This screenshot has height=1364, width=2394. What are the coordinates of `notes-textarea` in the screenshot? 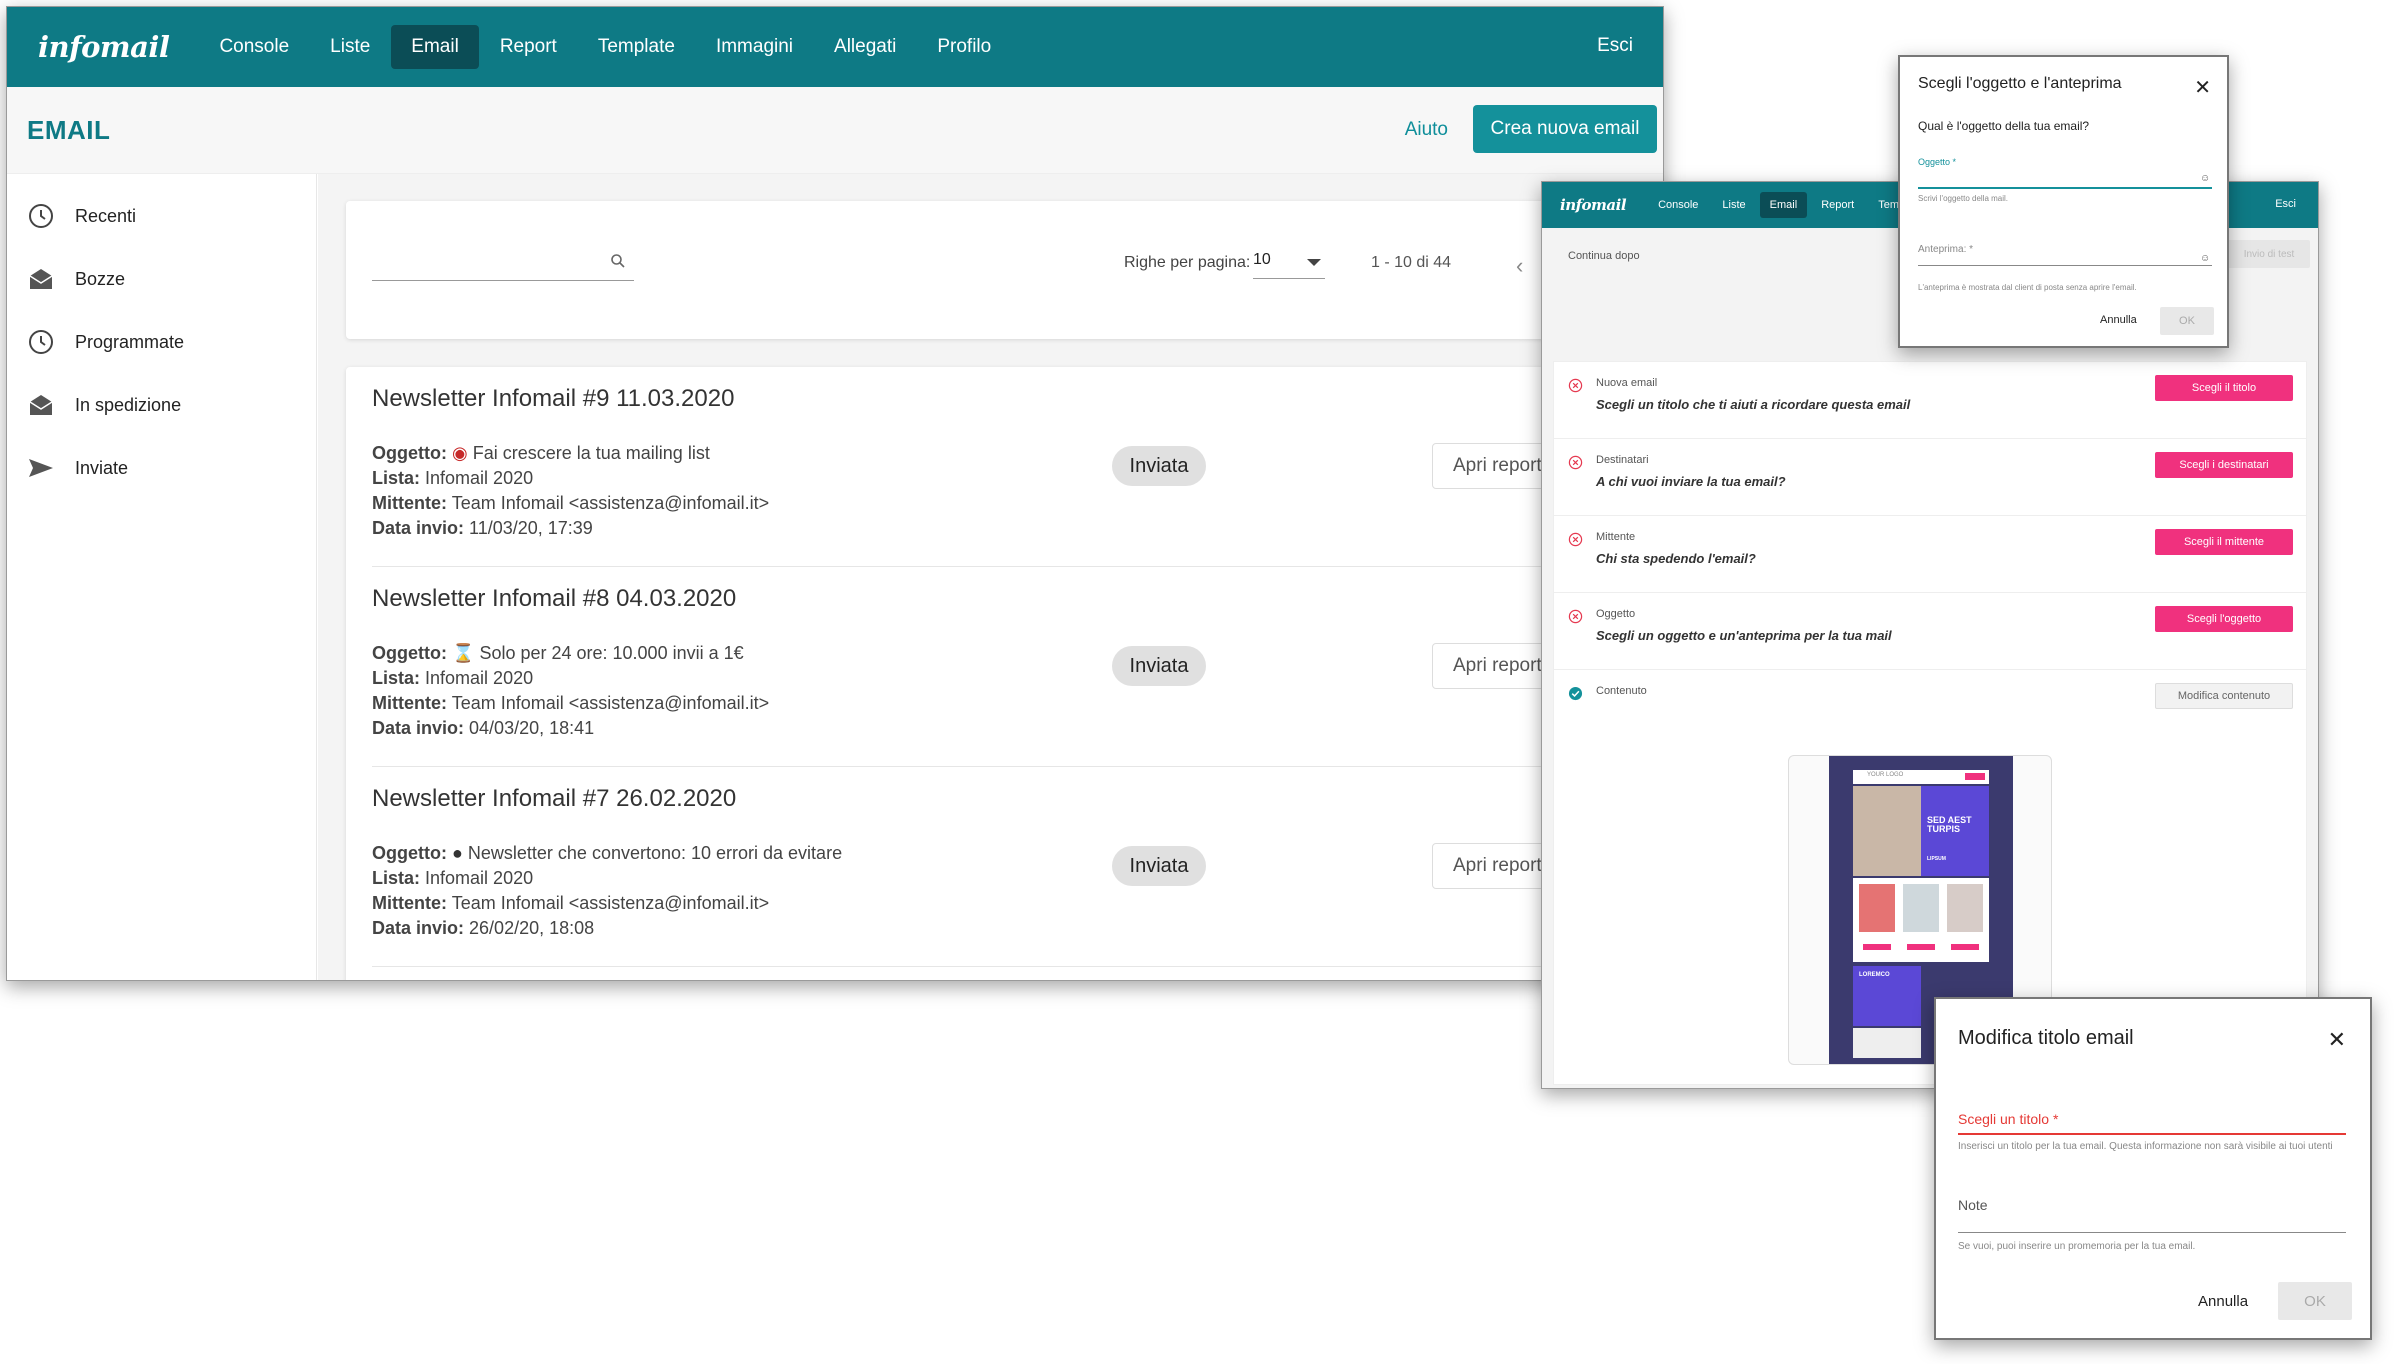 It's located at (2152, 1210).